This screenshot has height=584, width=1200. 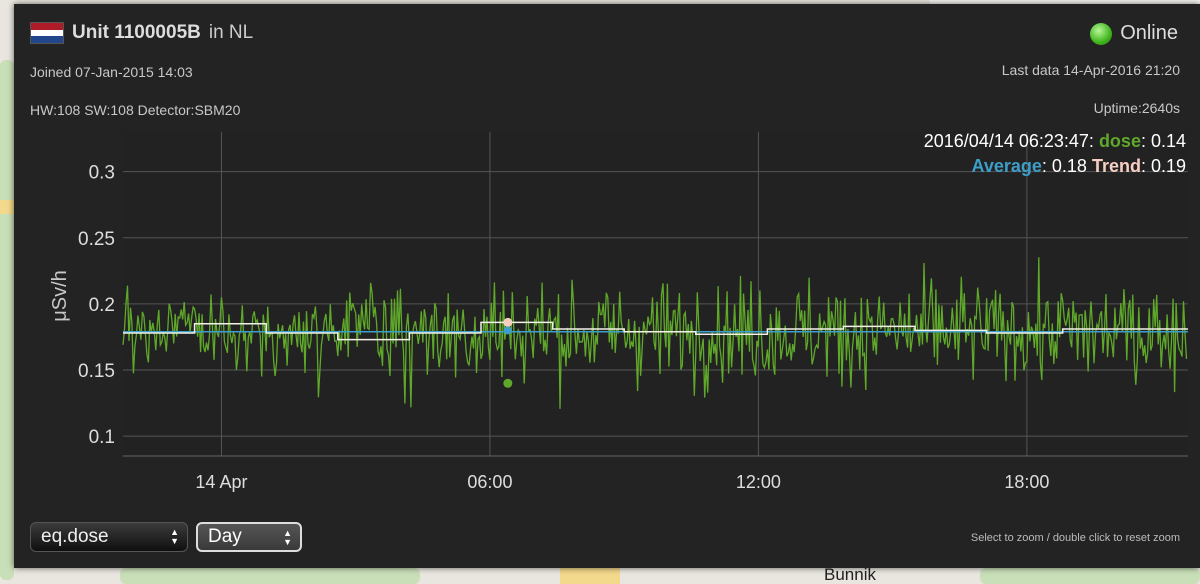 I want to click on y-axis-title: μSv/h, so click(x=60, y=296).